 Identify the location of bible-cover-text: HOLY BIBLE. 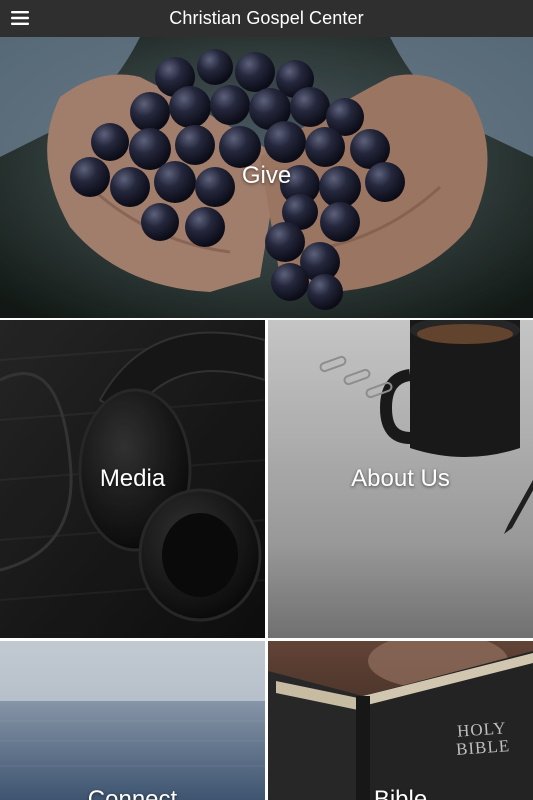
(482, 739).